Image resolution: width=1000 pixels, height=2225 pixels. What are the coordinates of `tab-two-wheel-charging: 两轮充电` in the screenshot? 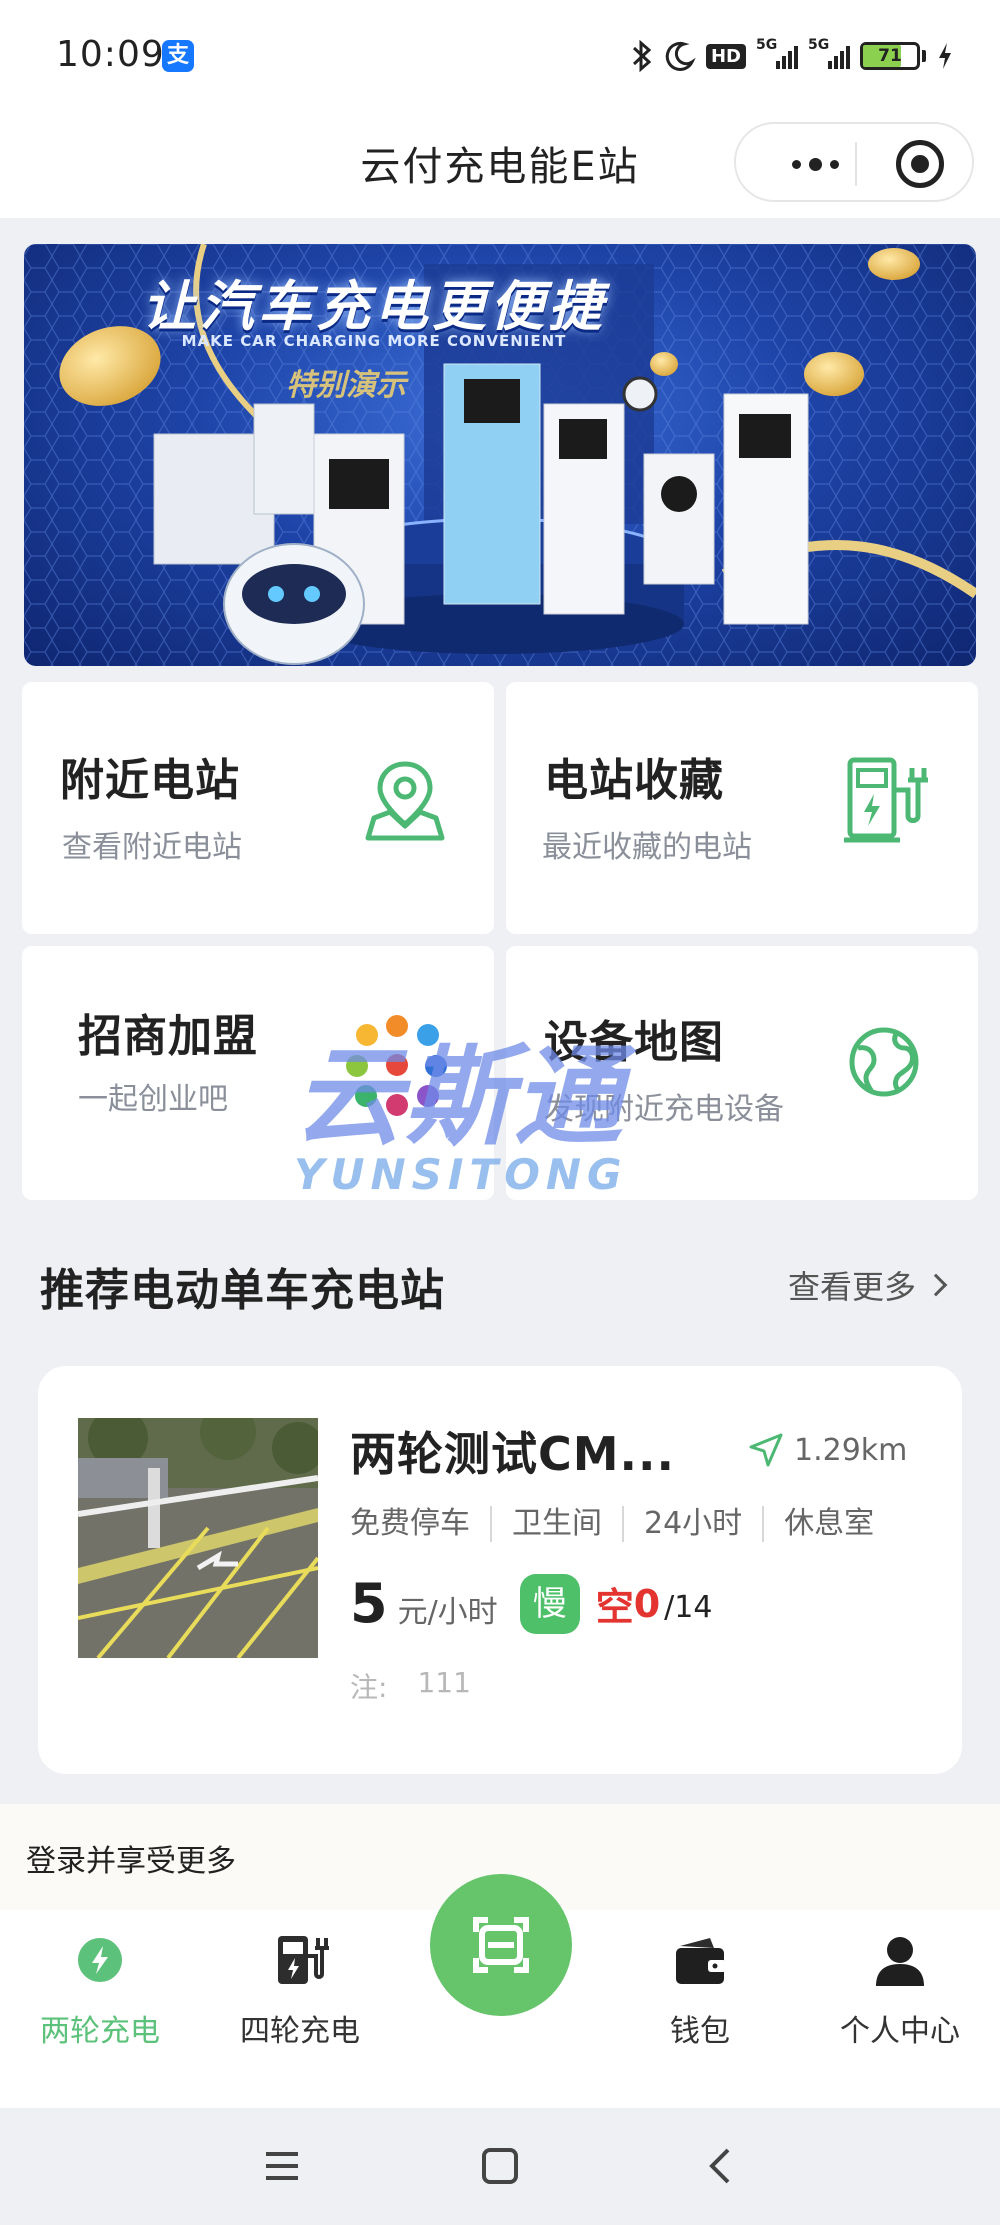 It's located at (100, 2009).